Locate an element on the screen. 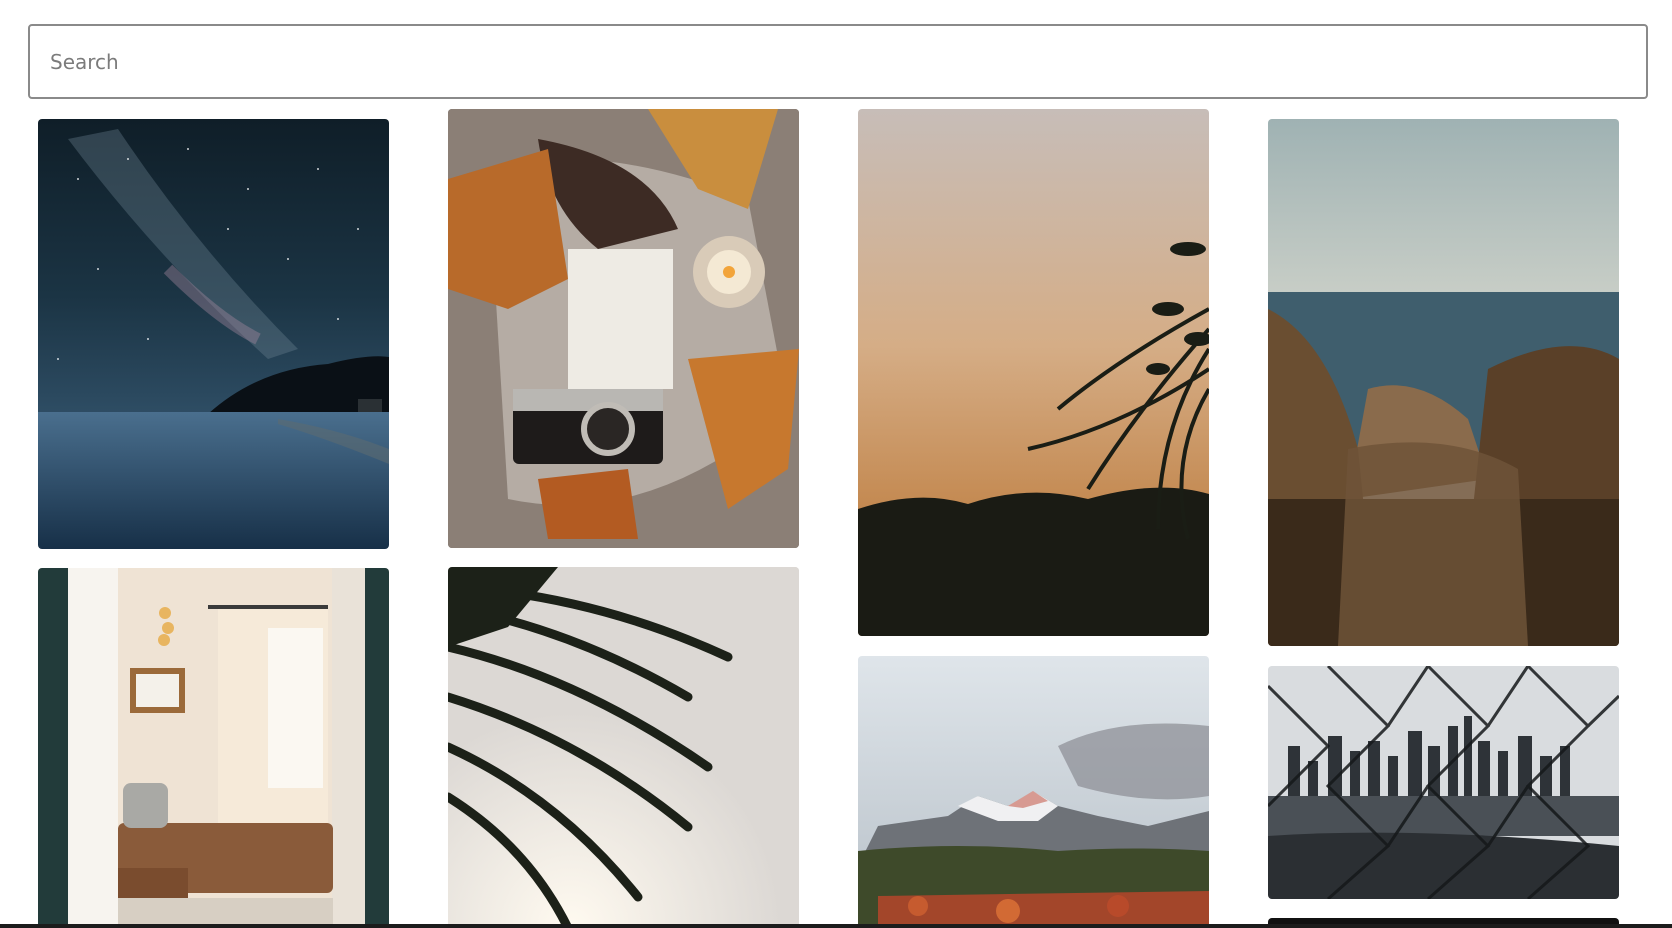  bottom-scroll-edge is located at coordinates (836, 926).